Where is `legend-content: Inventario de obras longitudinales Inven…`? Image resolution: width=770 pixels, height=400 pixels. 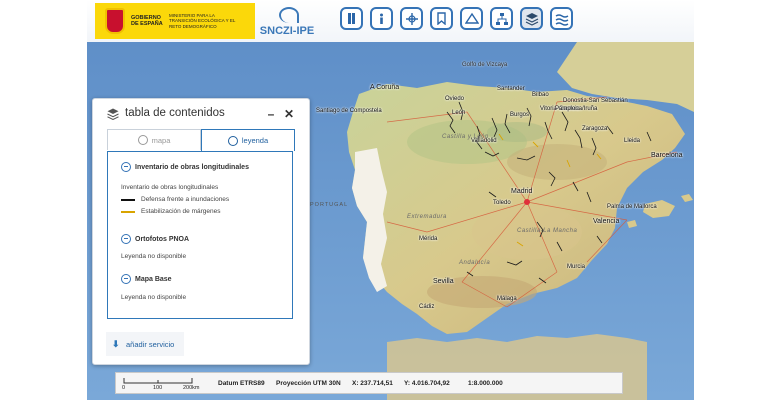 legend-content: Inventario de obras longitudinales Inven… is located at coordinates (200, 235).